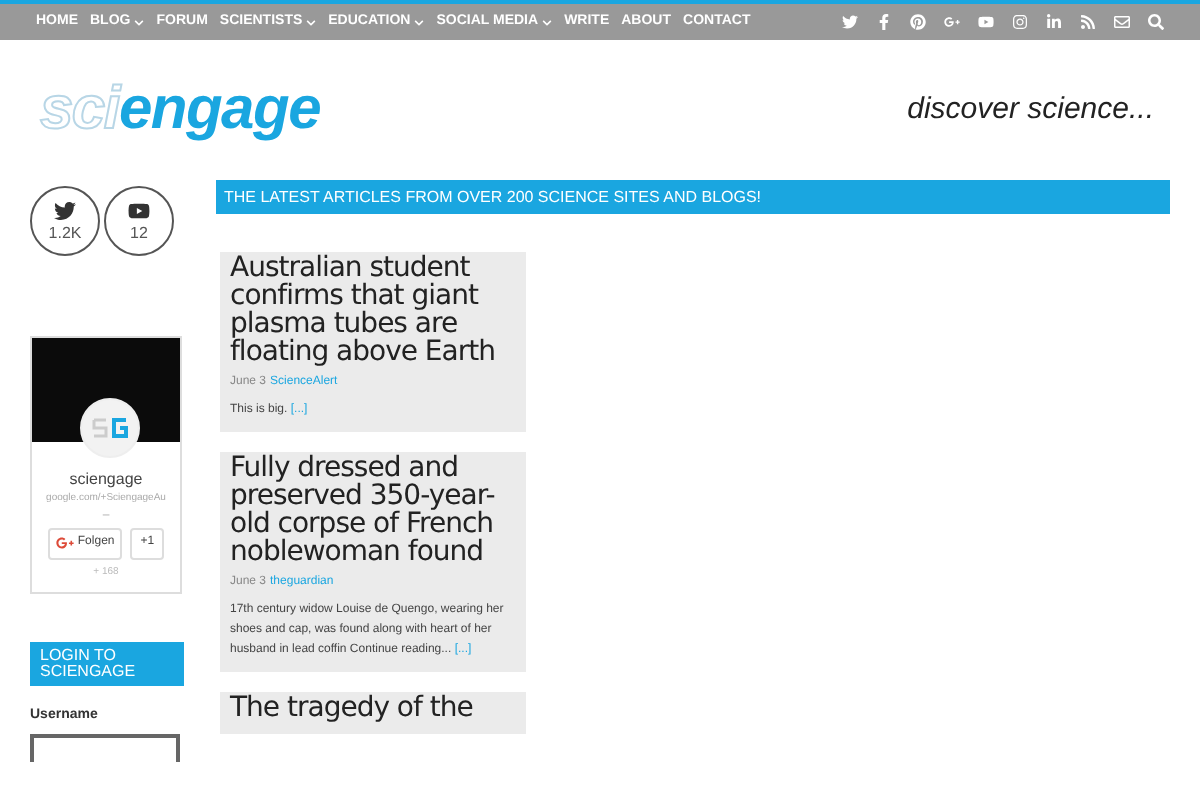  What do you see at coordinates (107, 664) in the screenshot?
I see `login-heading: LOGIN TO SCIENGAGE` at bounding box center [107, 664].